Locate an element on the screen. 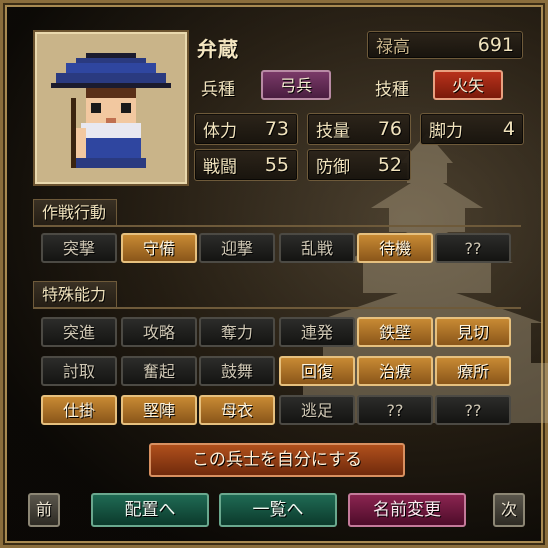  stat-value: 73 is located at coordinates (276, 129).